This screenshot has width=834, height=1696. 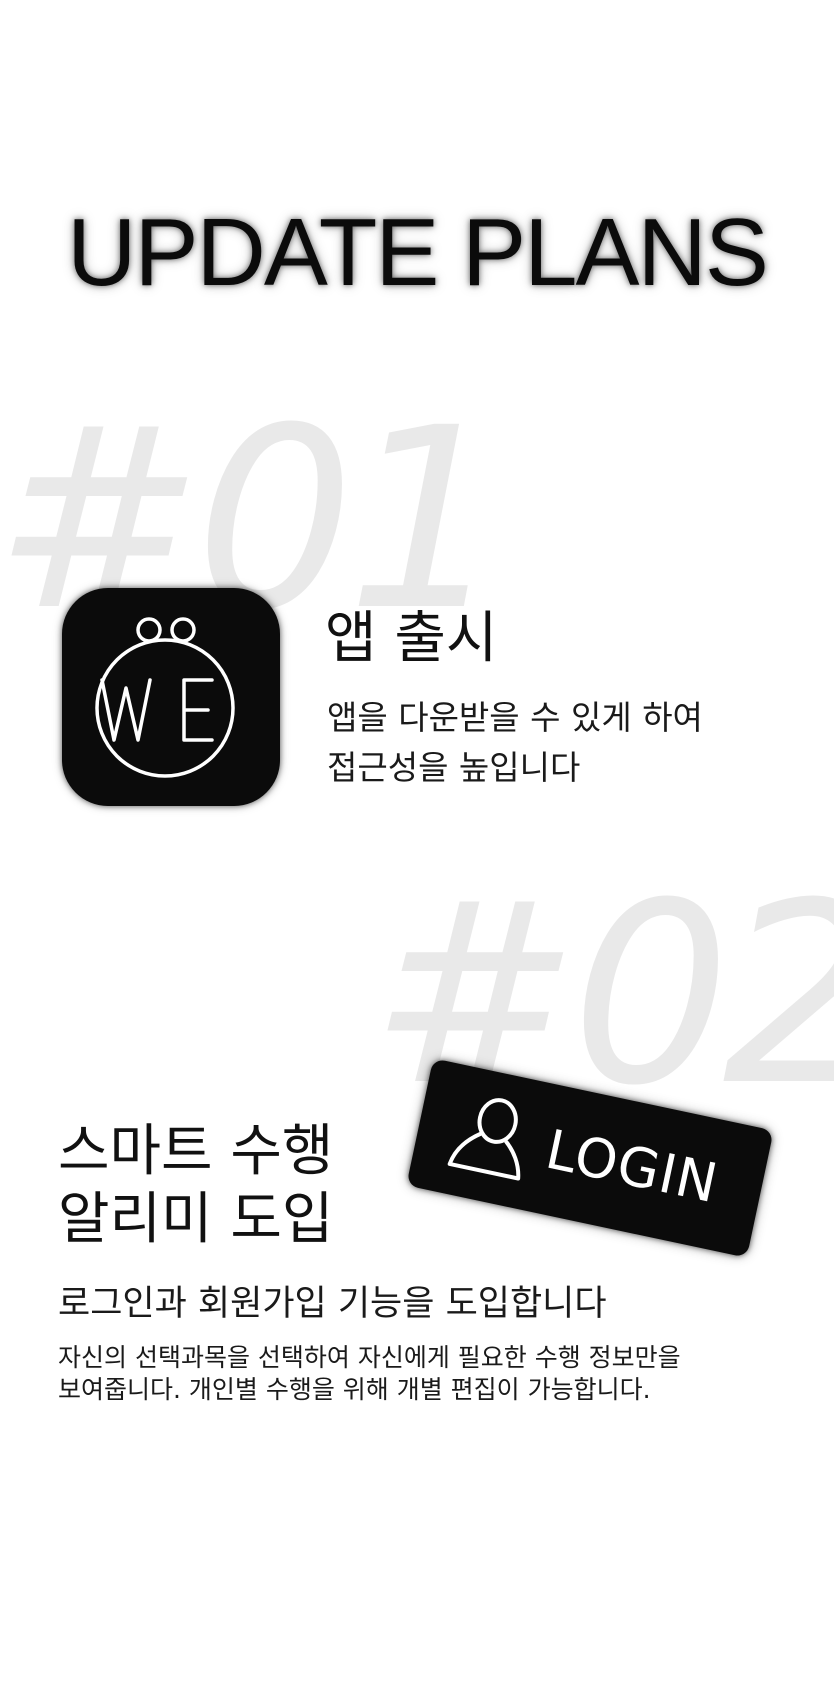 What do you see at coordinates (515, 743) in the screenshot?
I see `feature1-description: 앱을 다운받을 수 있게 하여 접근성을 높입니다` at bounding box center [515, 743].